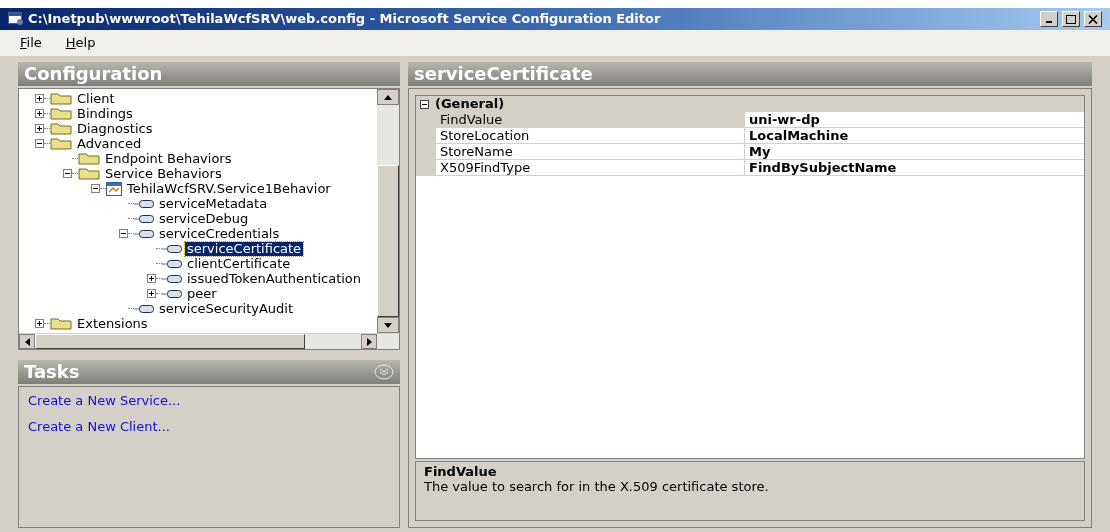  What do you see at coordinates (93, 74) in the screenshot?
I see `panel-title: Configuration` at bounding box center [93, 74].